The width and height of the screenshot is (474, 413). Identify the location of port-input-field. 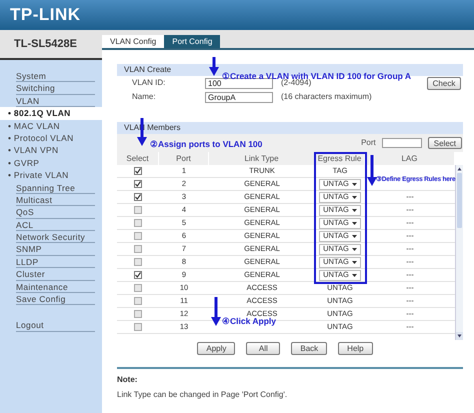
(402, 143).